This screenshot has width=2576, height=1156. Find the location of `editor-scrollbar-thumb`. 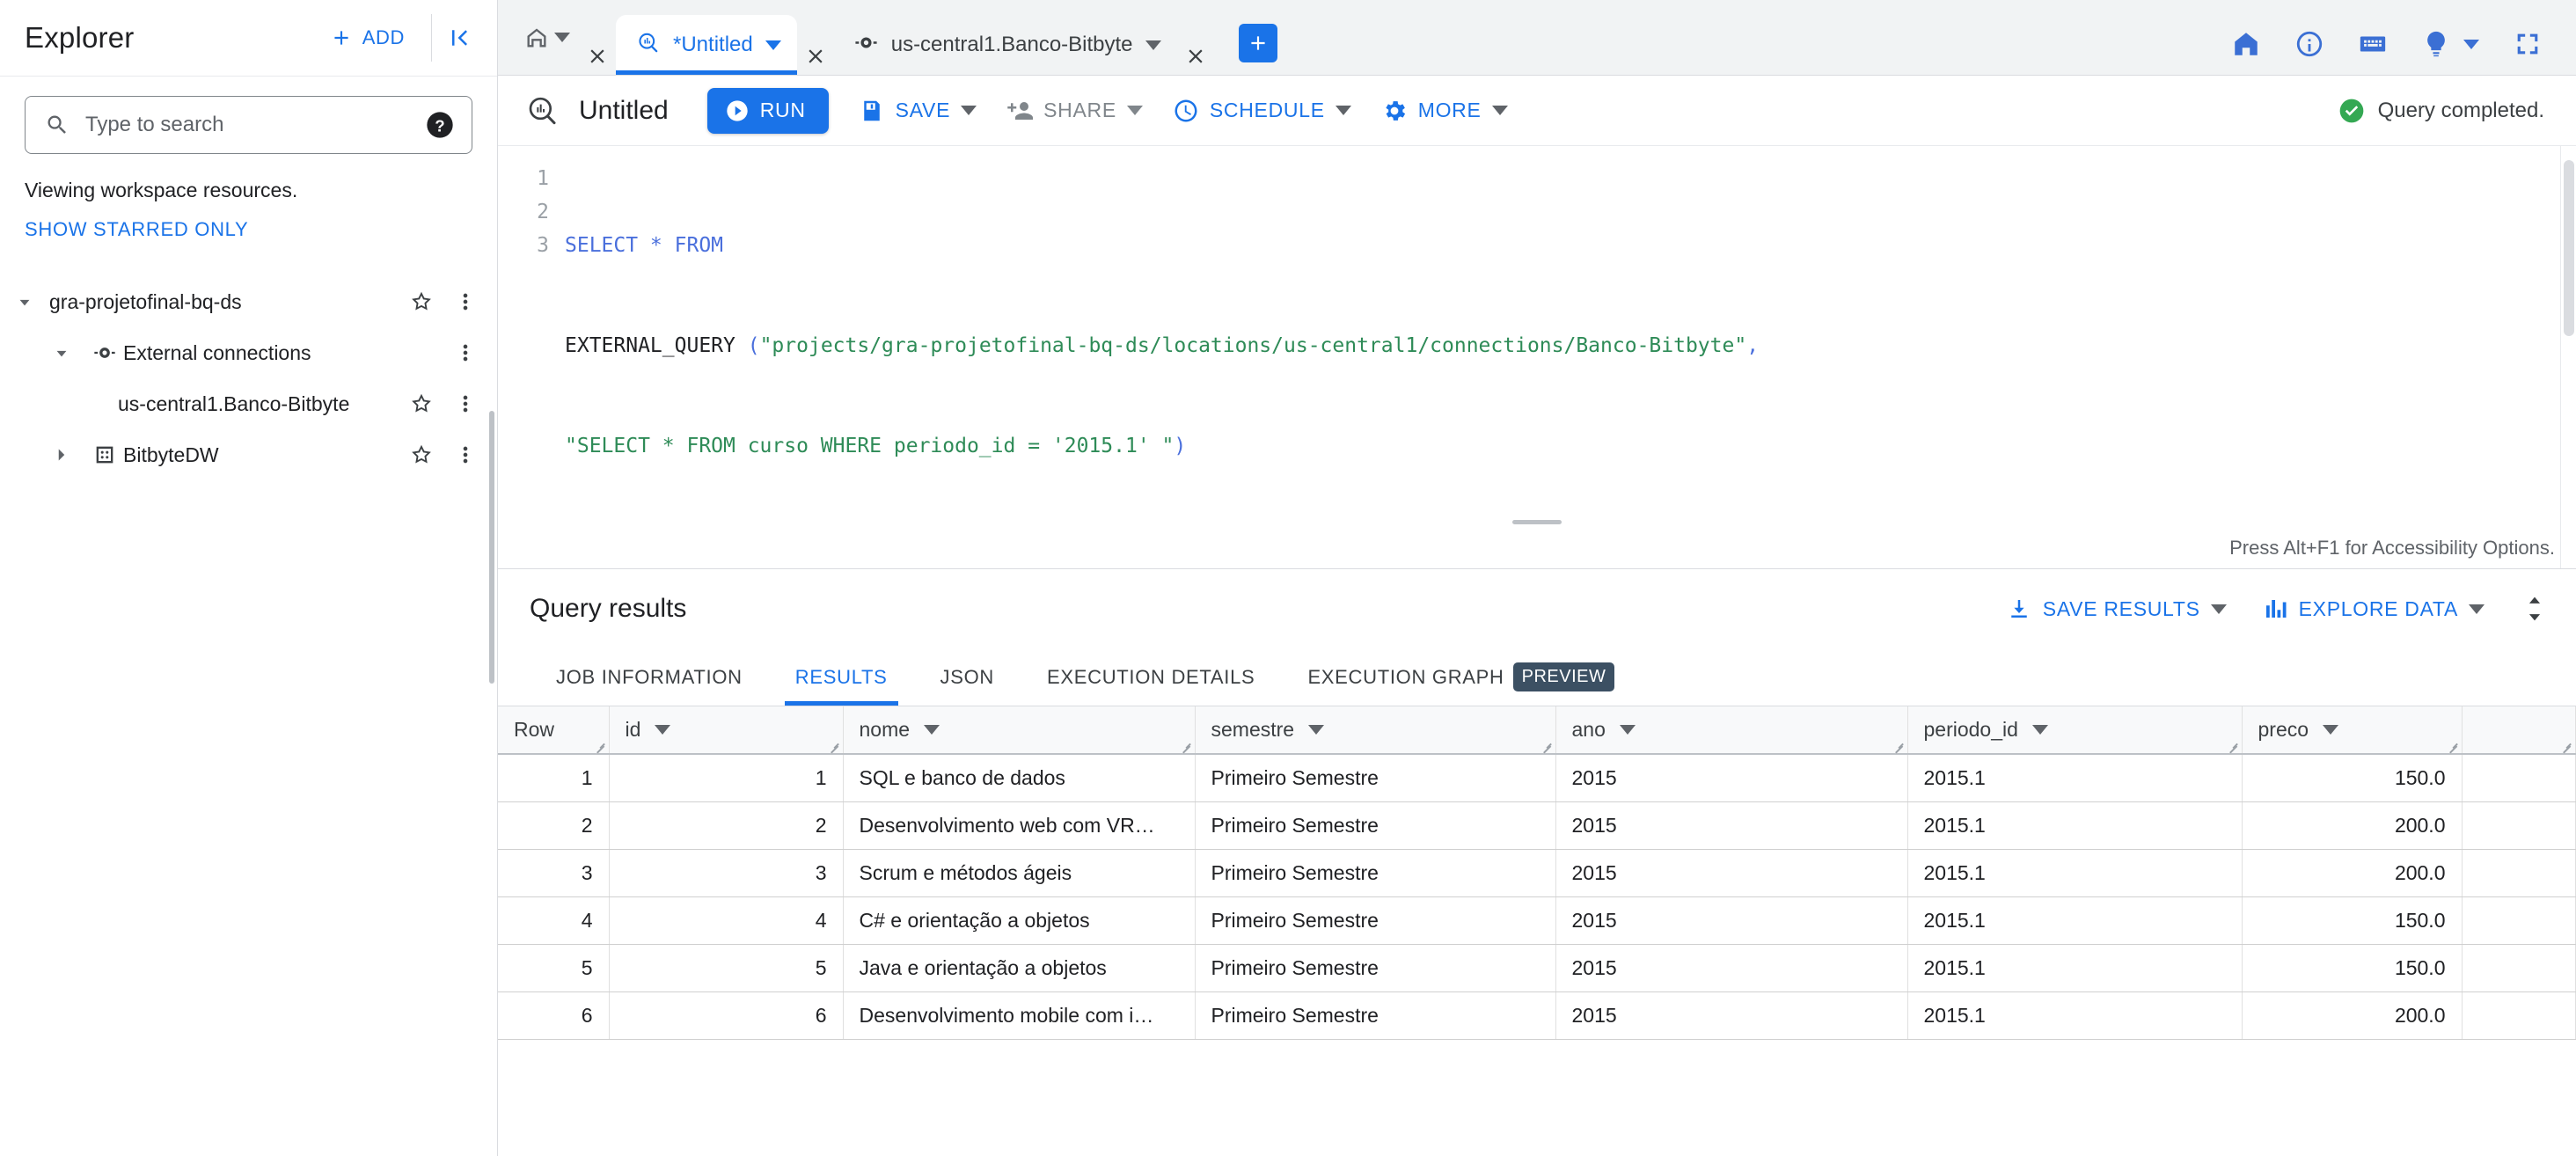

editor-scrollbar-thumb is located at coordinates (2569, 248).